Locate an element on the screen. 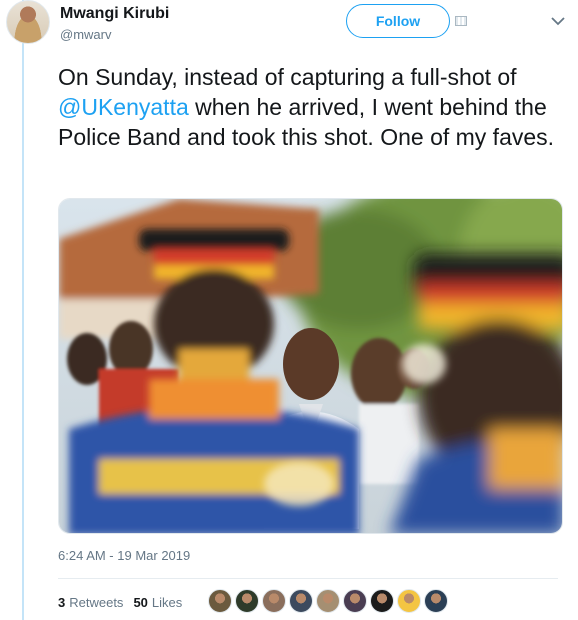 The height and width of the screenshot is (620, 578). image-icon is located at coordinates (461, 21).